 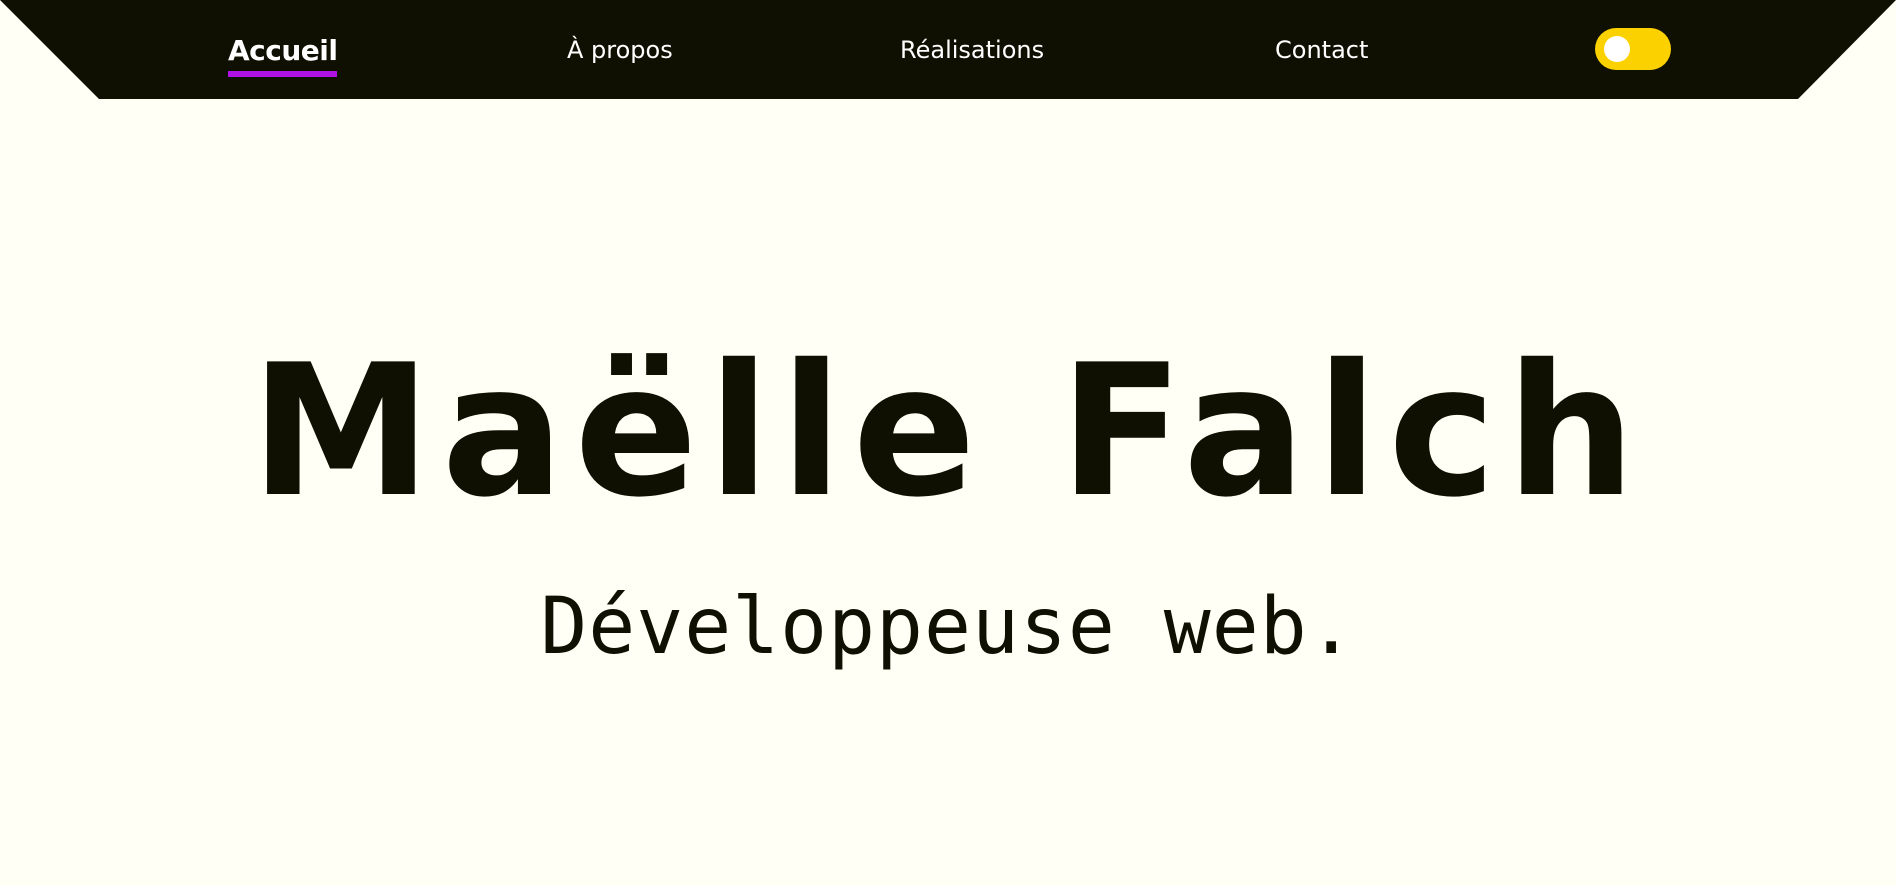 I want to click on toggle-knob, so click(x=1617, y=49).